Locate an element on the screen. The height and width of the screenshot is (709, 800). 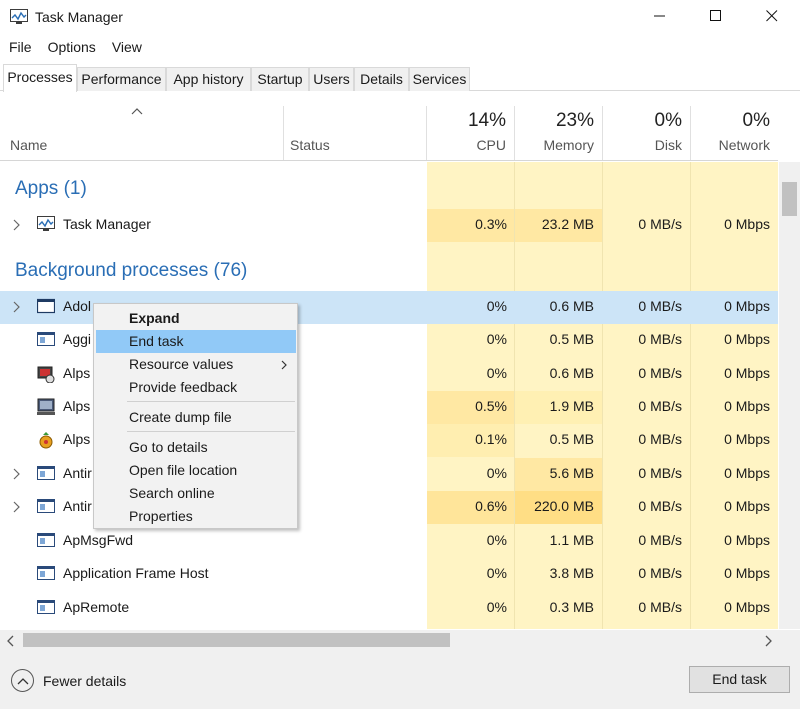
menu-item-open-file-location: Open file location is located at coordinates (196, 470).